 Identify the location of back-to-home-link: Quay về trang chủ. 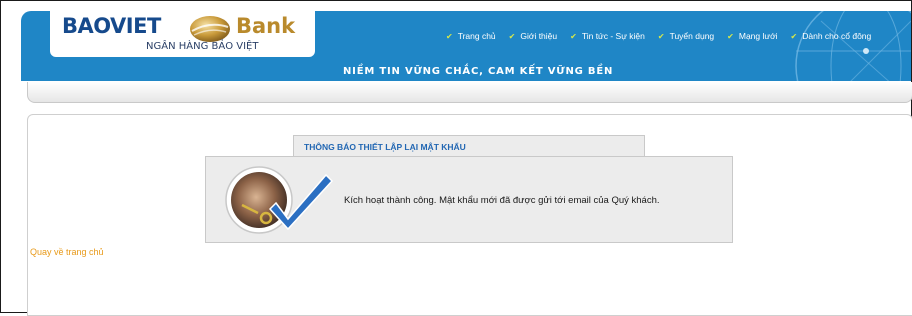
(67, 252).